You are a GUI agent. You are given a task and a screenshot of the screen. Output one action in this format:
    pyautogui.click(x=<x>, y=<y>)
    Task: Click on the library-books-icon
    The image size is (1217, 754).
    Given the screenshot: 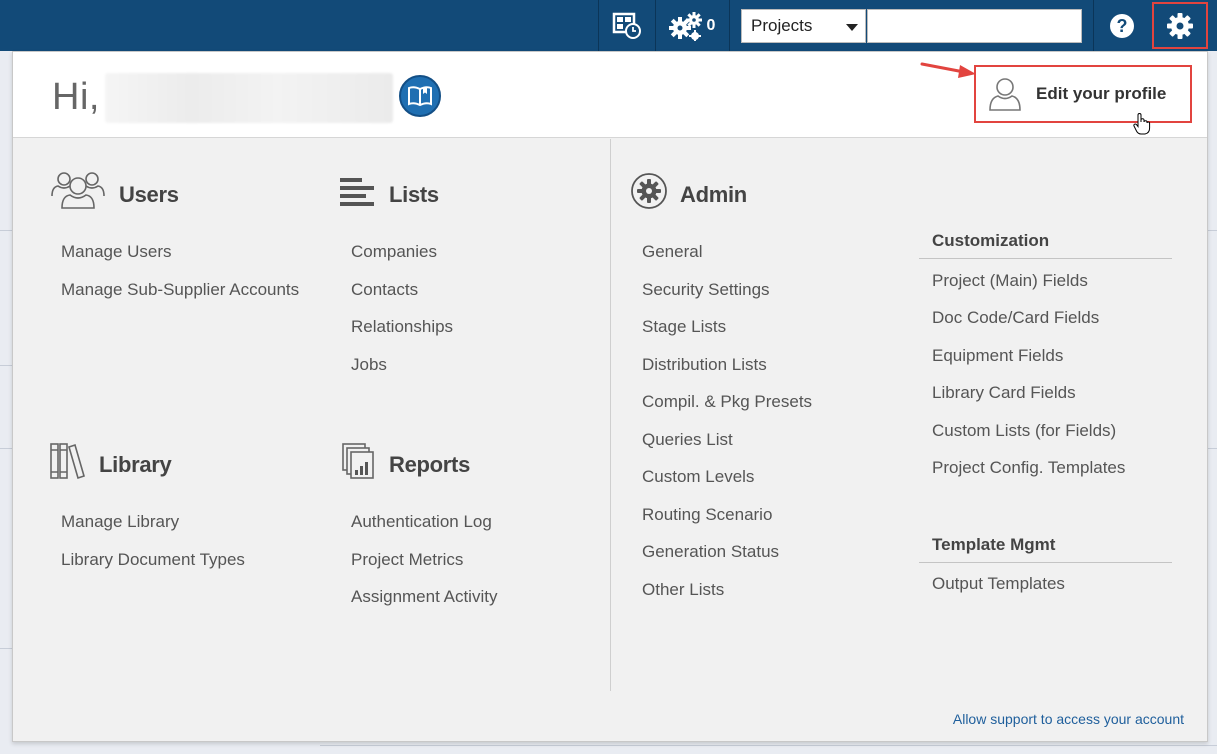 What is the action you would take?
    pyautogui.click(x=67, y=461)
    